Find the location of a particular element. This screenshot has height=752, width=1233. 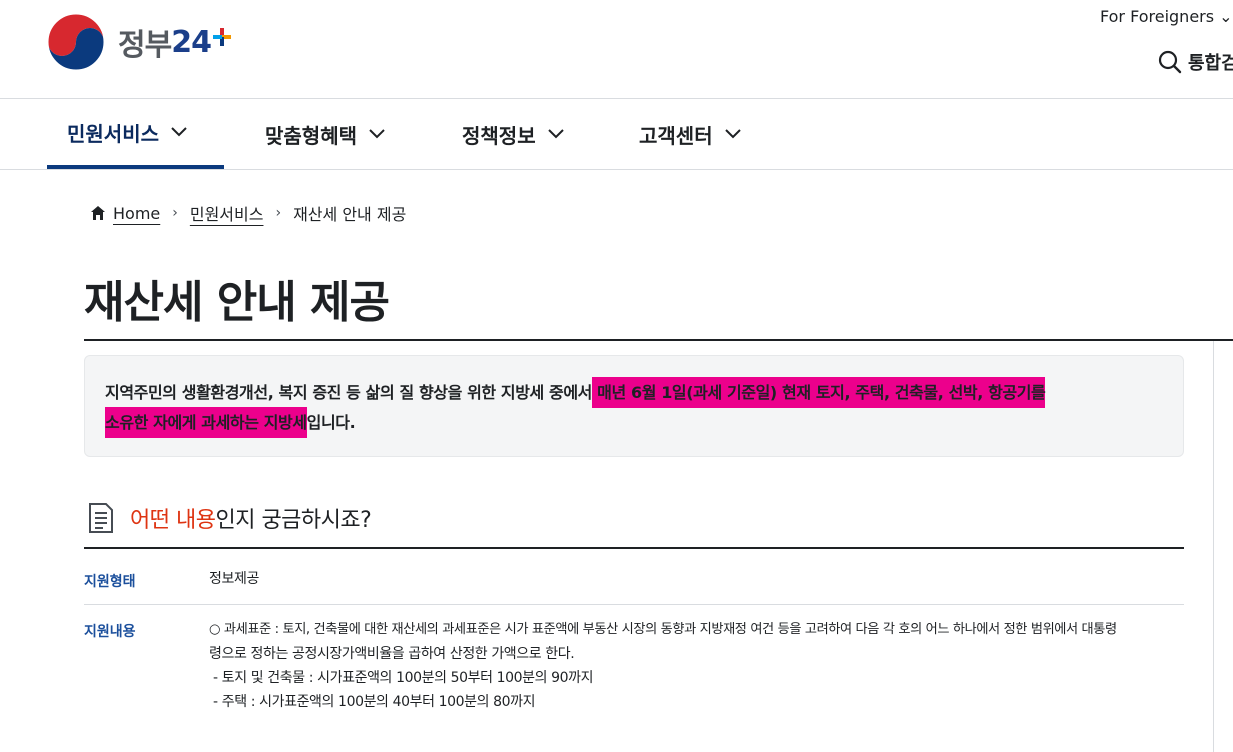

breadcrumb-home-link: Home is located at coordinates (136, 213).